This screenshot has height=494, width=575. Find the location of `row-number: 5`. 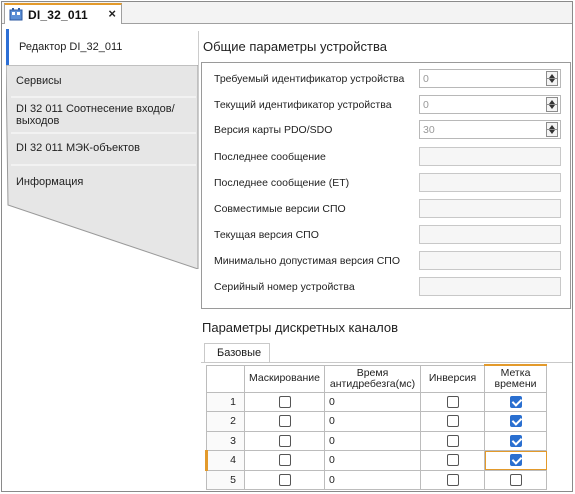

row-number: 5 is located at coordinates (225, 479).